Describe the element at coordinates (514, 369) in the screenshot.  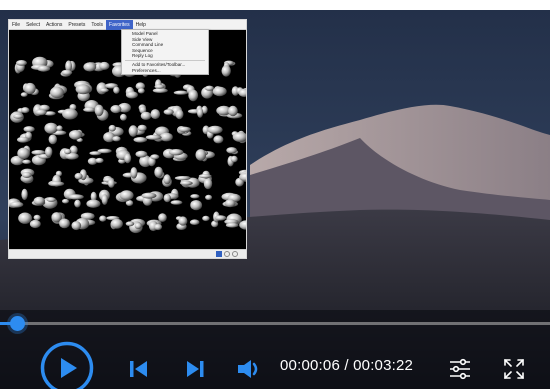
I see `fullscreen-button` at that location.